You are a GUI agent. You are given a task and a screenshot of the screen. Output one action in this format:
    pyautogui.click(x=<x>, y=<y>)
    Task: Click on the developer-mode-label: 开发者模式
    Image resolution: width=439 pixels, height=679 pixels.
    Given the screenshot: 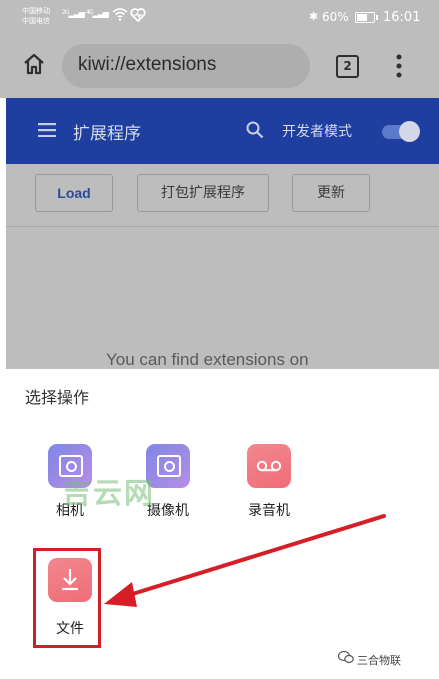 What is the action you would take?
    pyautogui.click(x=317, y=132)
    